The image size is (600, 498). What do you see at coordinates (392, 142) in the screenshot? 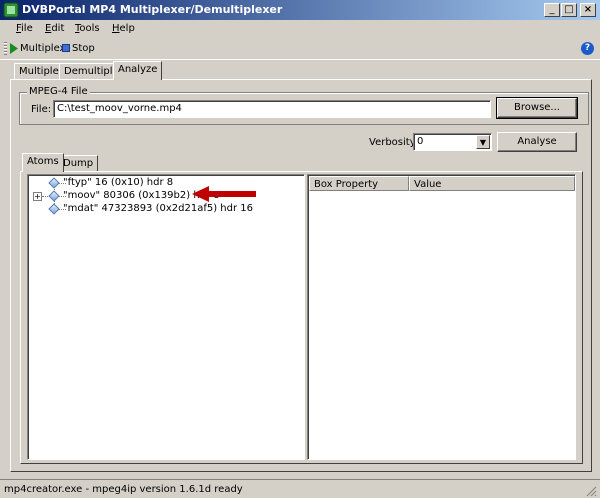
I see `verbosity-label: Verbosity` at bounding box center [392, 142].